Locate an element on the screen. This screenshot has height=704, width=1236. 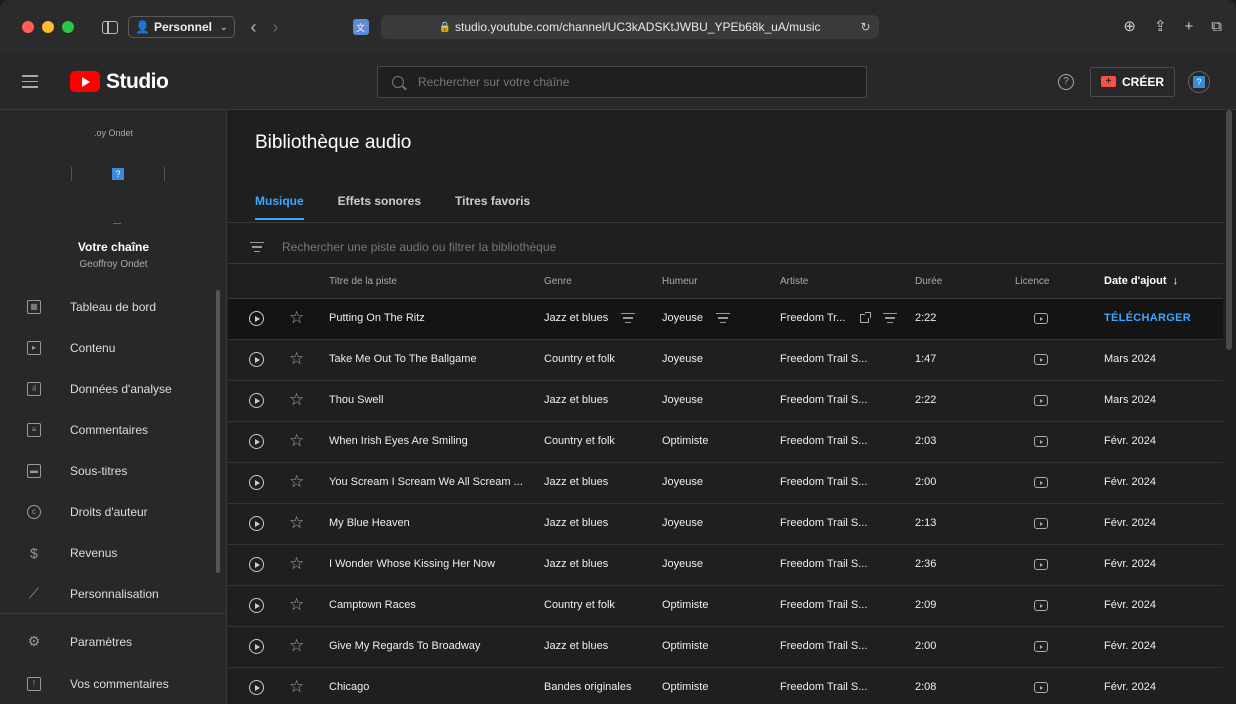
column-mood: Humeur is located at coordinates (680, 281).